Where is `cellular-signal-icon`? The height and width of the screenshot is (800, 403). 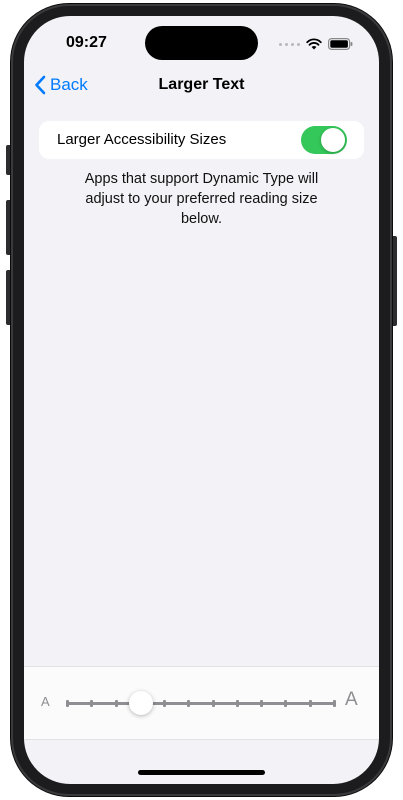
cellular-signal-icon is located at coordinates (289, 44).